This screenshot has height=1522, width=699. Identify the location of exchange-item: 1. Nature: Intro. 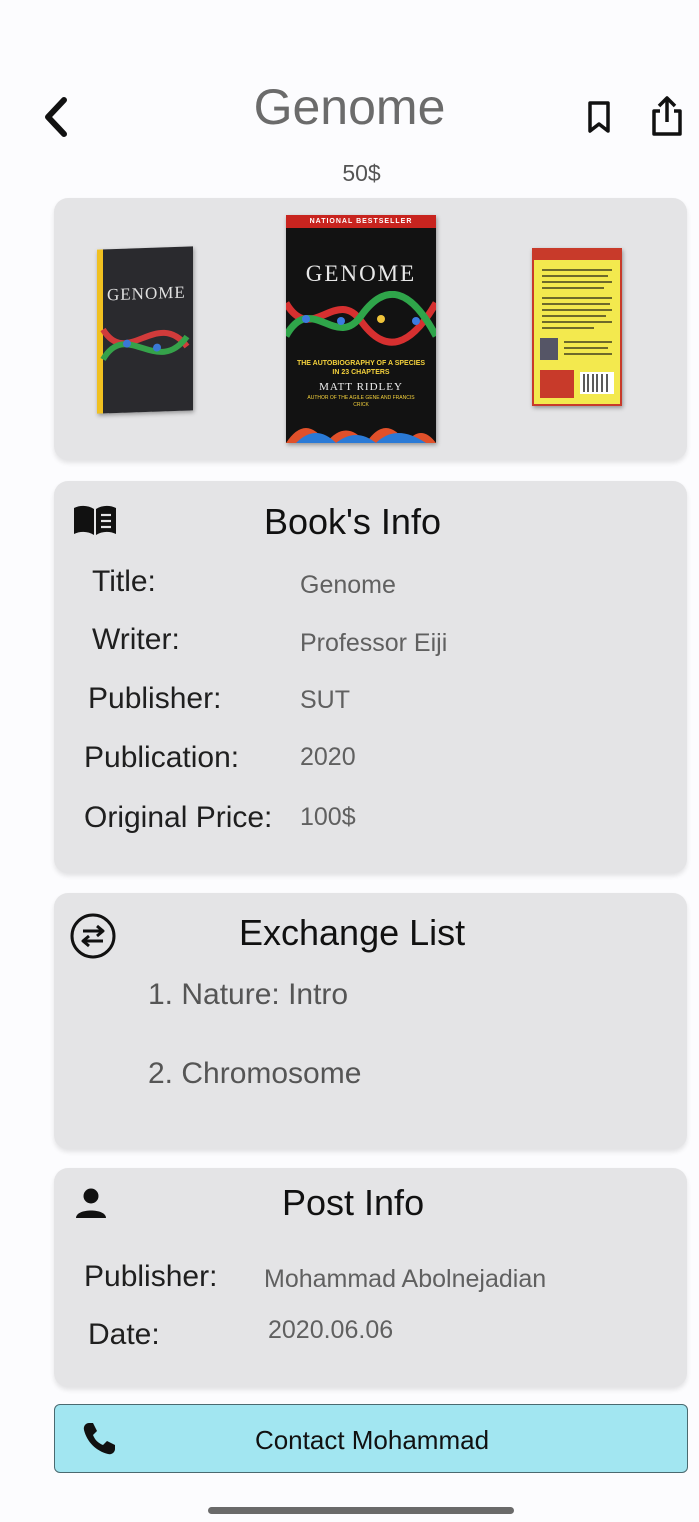
(248, 995).